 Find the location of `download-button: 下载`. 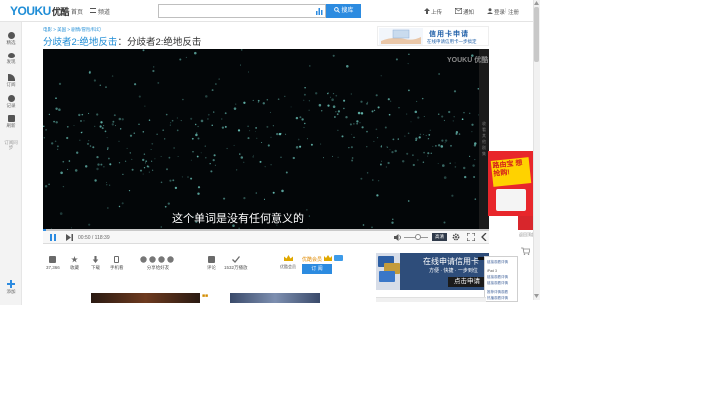

download-button: 下载 is located at coordinates (95, 263).